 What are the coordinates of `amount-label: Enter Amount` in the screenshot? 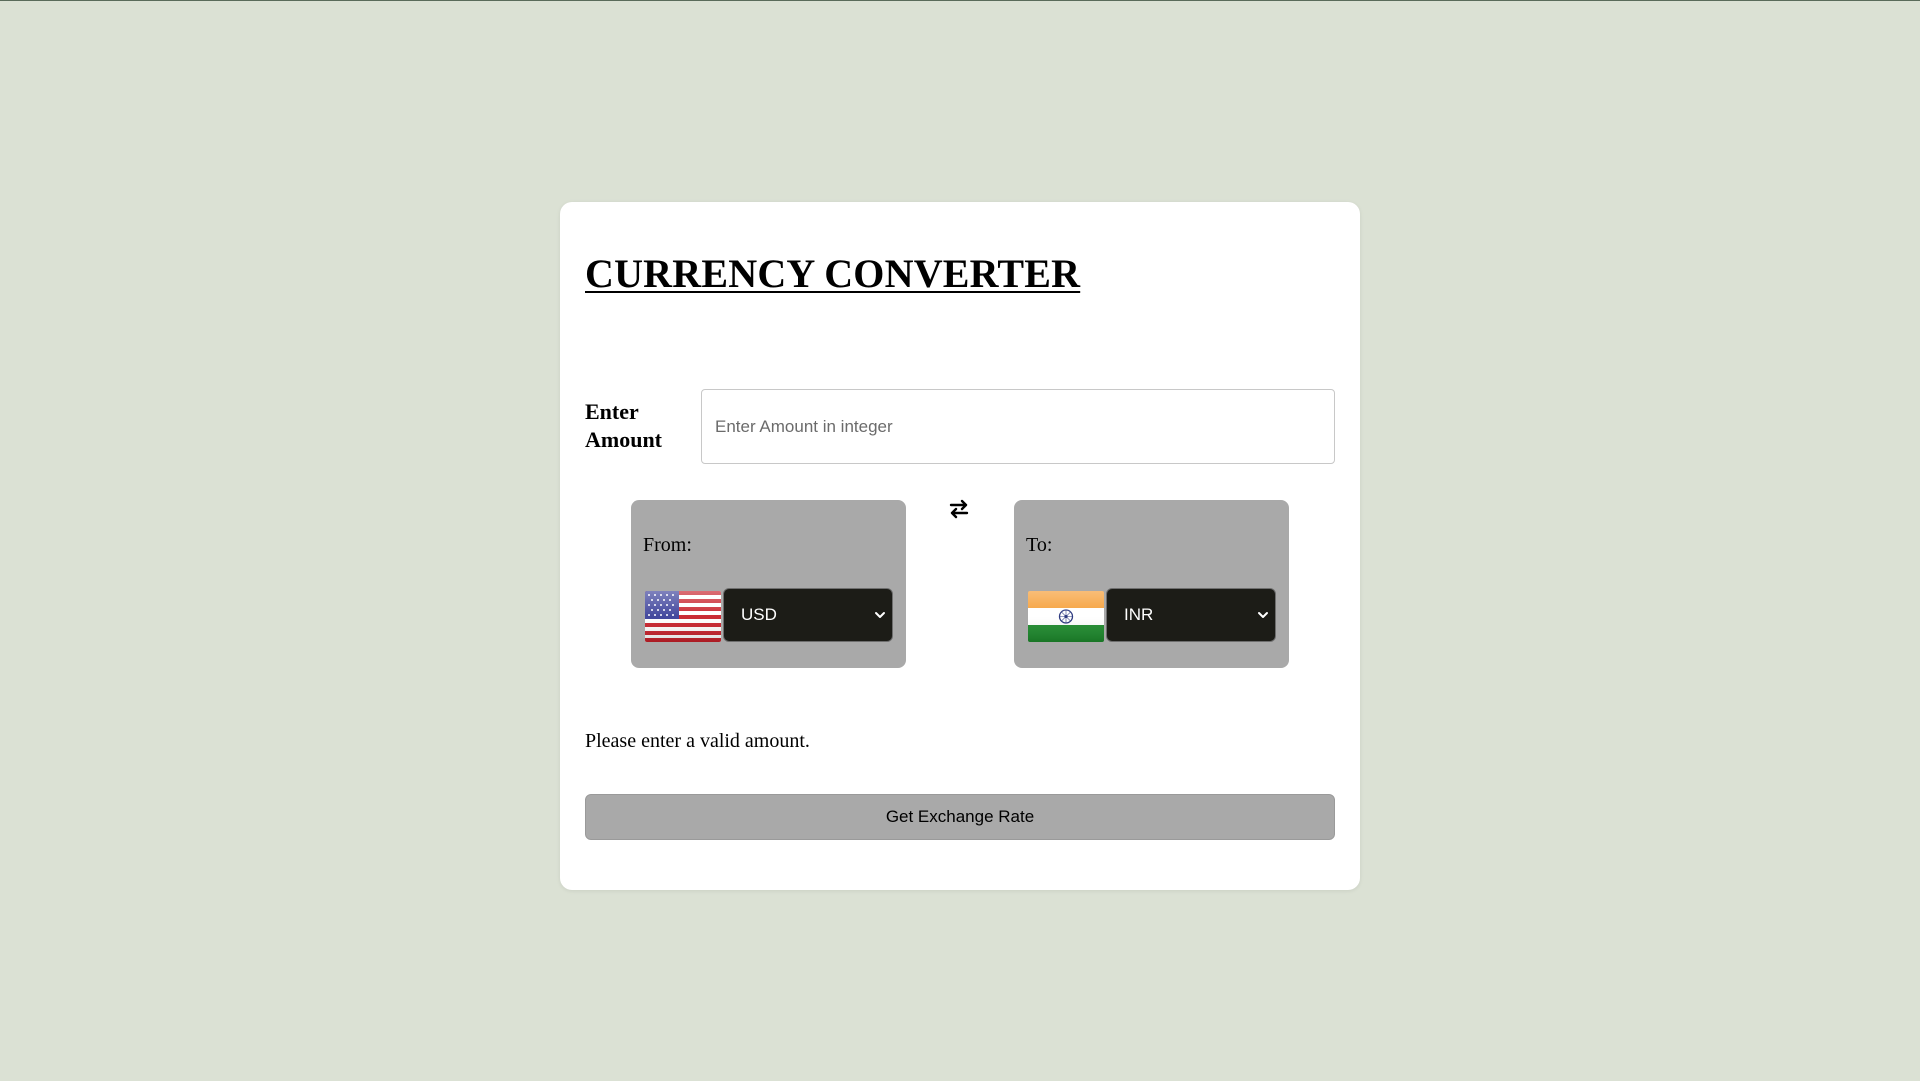 It's located at (624, 425).